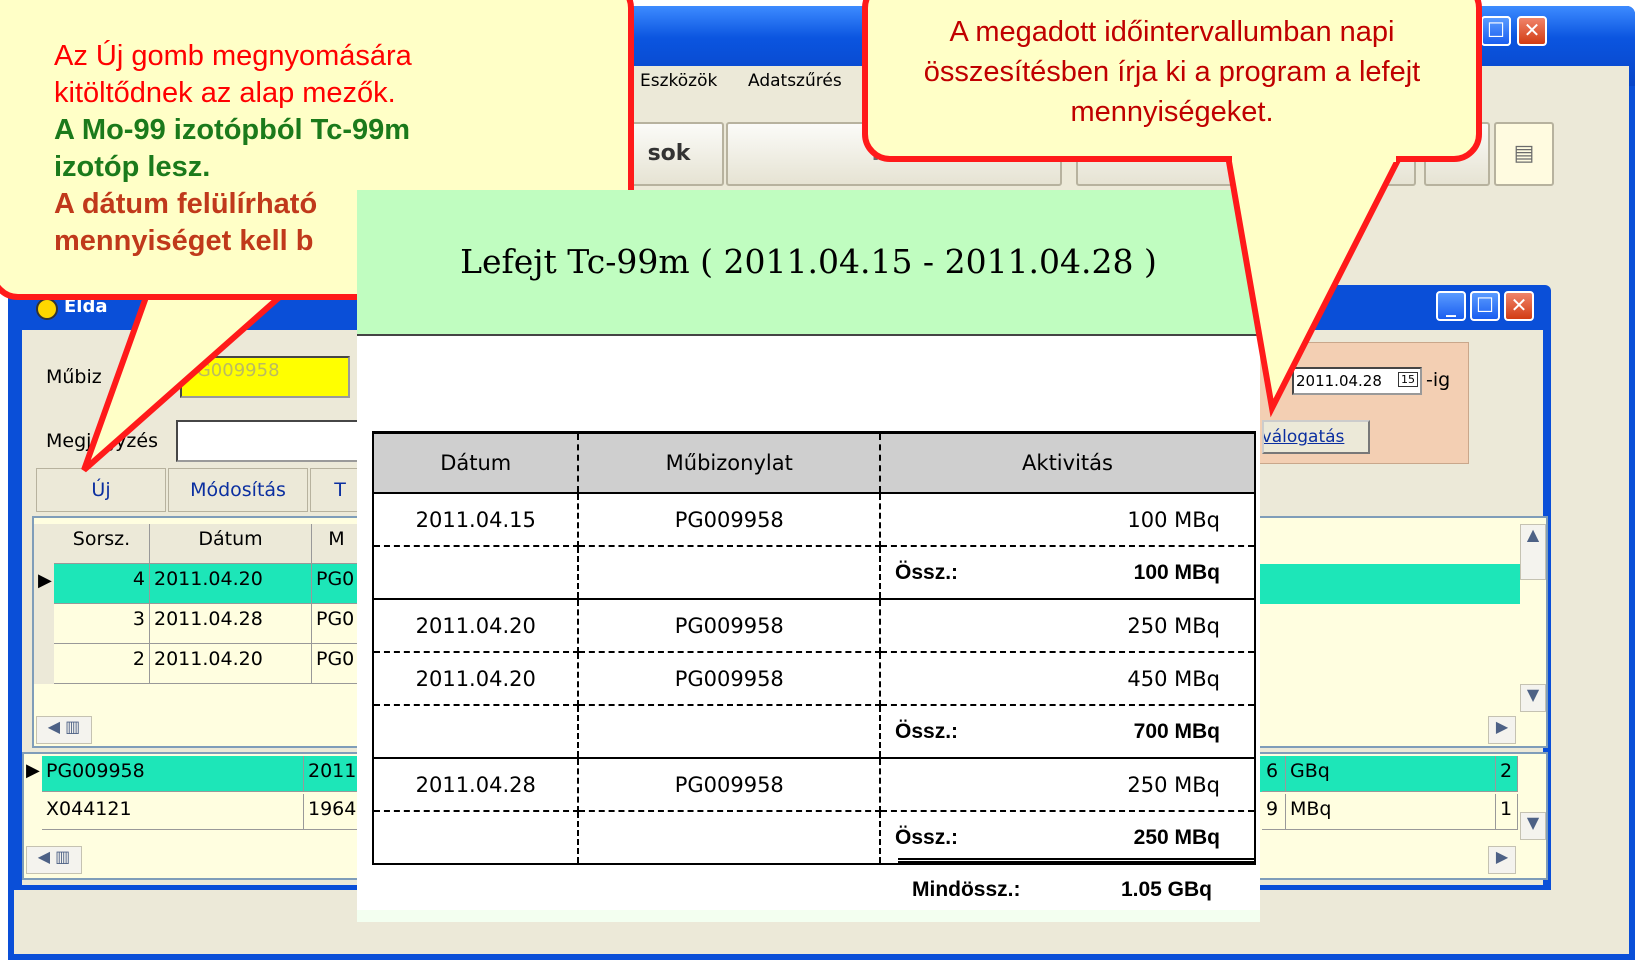  What do you see at coordinates (219, 286) in the screenshot?
I see `left-callout-seam` at bounding box center [219, 286].